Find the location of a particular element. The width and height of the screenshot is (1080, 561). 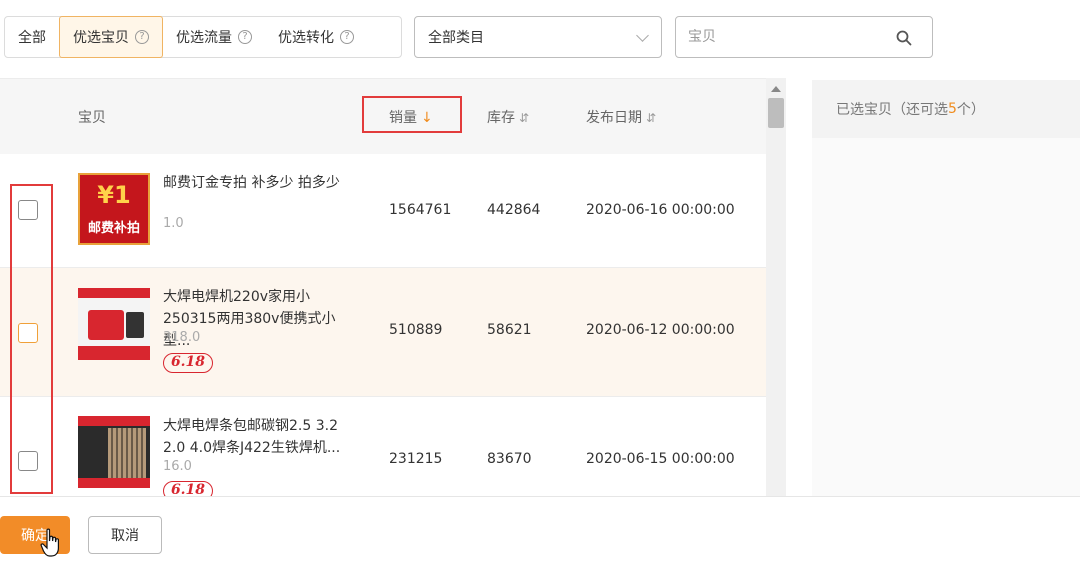

sales-value: 231215 is located at coordinates (416, 459).